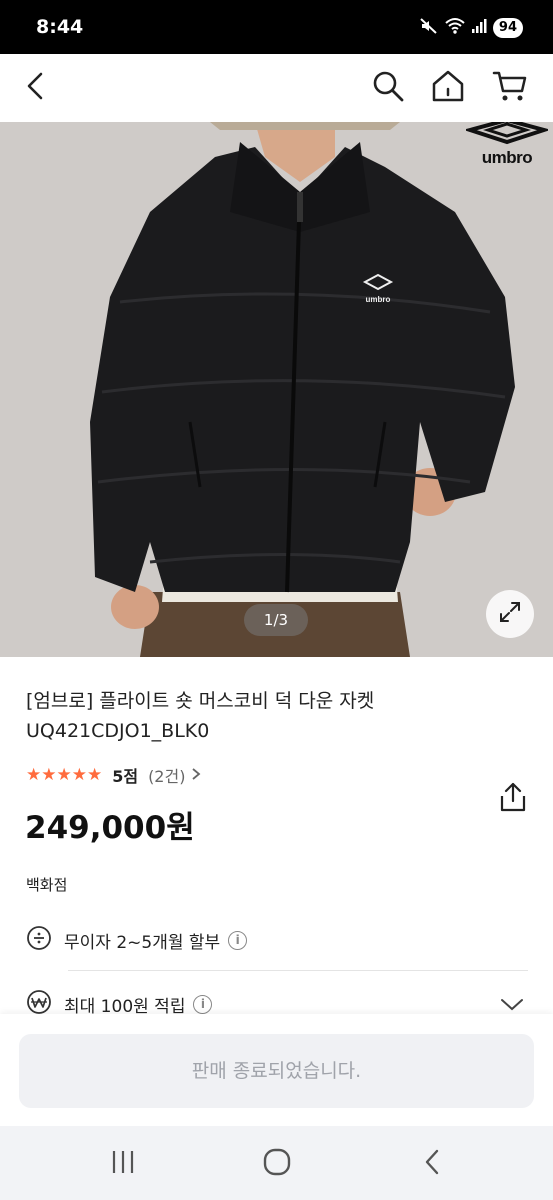 This screenshot has height=1200, width=553. I want to click on sales-channel-label: 백화점, so click(47, 885).